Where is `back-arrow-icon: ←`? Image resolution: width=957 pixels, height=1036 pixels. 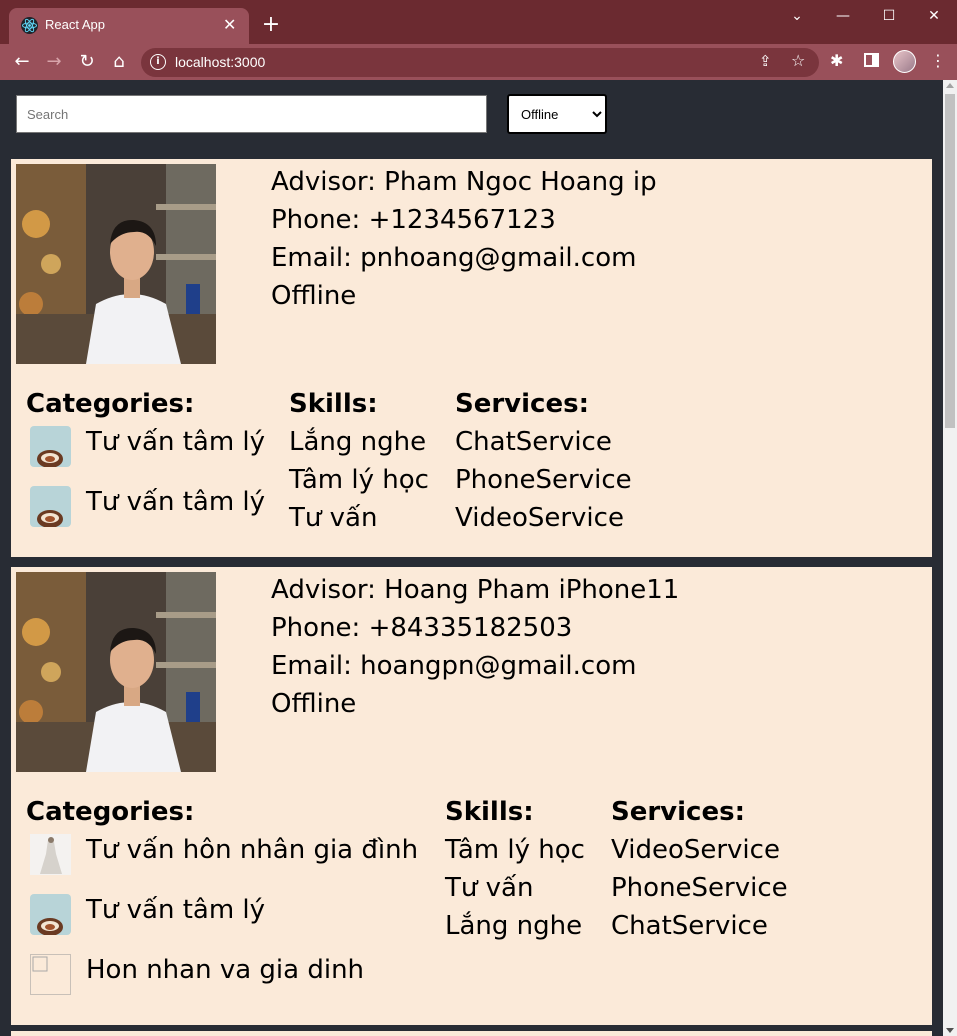 back-arrow-icon: ← is located at coordinates (22, 62).